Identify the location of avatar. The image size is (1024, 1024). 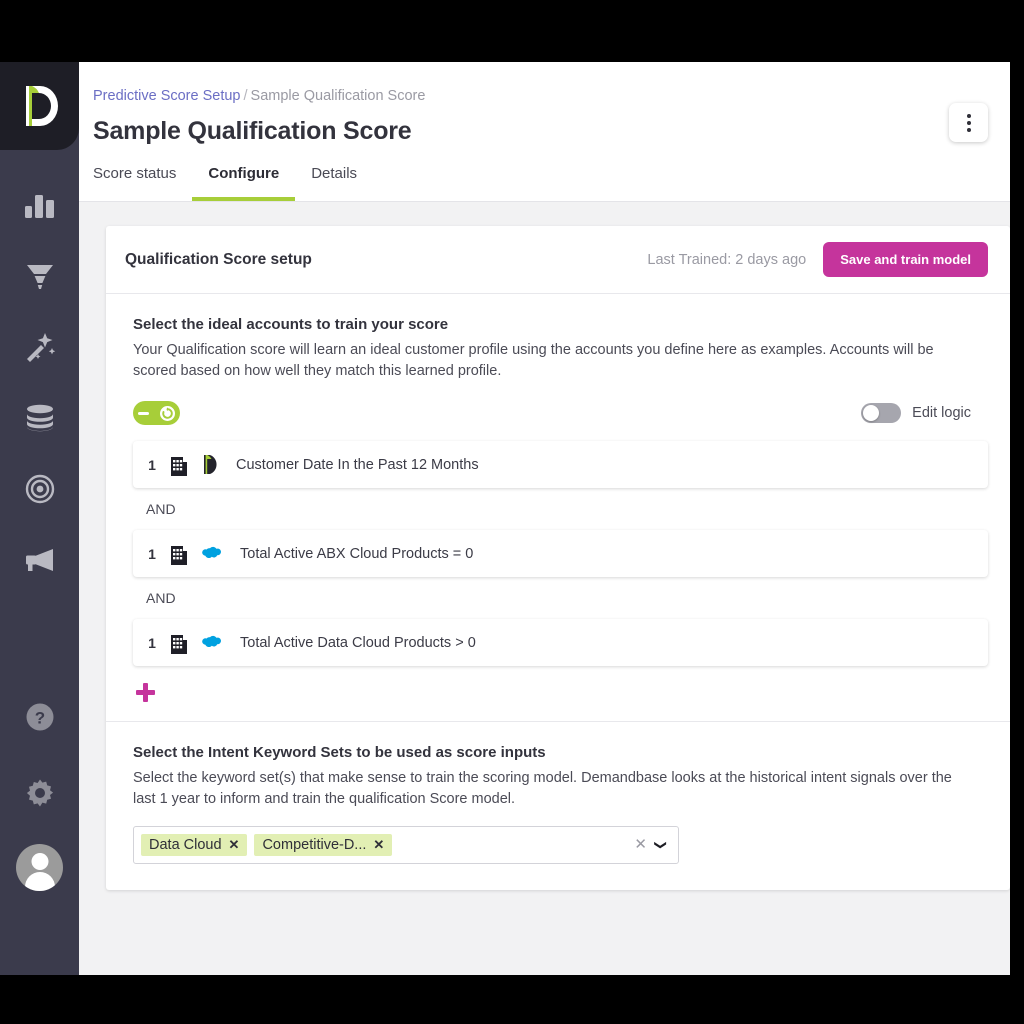
(39, 867).